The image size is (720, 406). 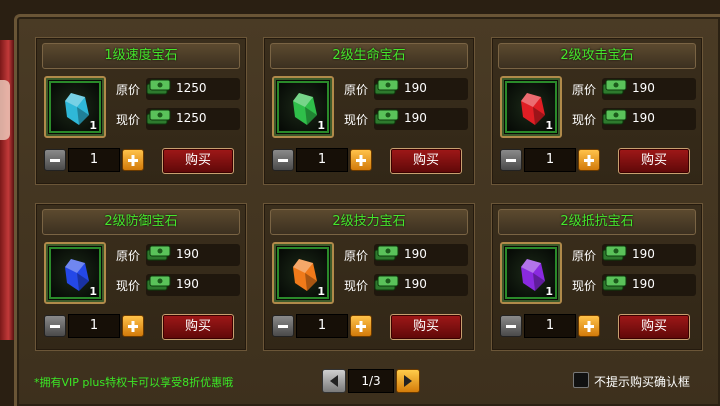 I want to click on page-indicator: 1/3, so click(x=371, y=381).